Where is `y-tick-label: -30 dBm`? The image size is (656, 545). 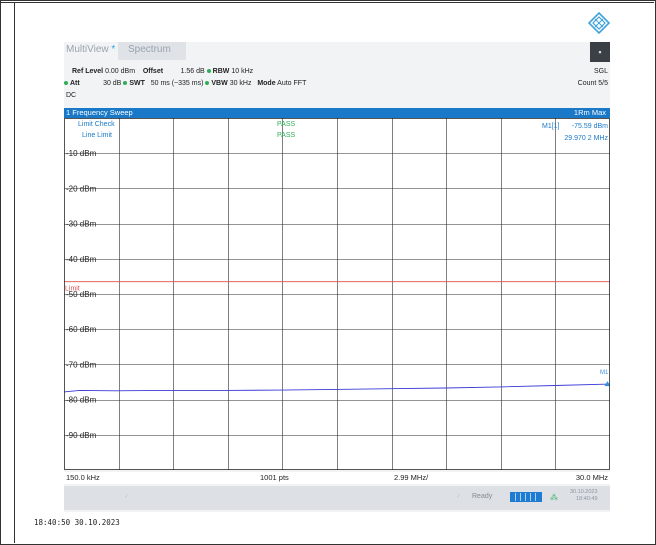 y-tick-label: -30 dBm is located at coordinates (81, 224).